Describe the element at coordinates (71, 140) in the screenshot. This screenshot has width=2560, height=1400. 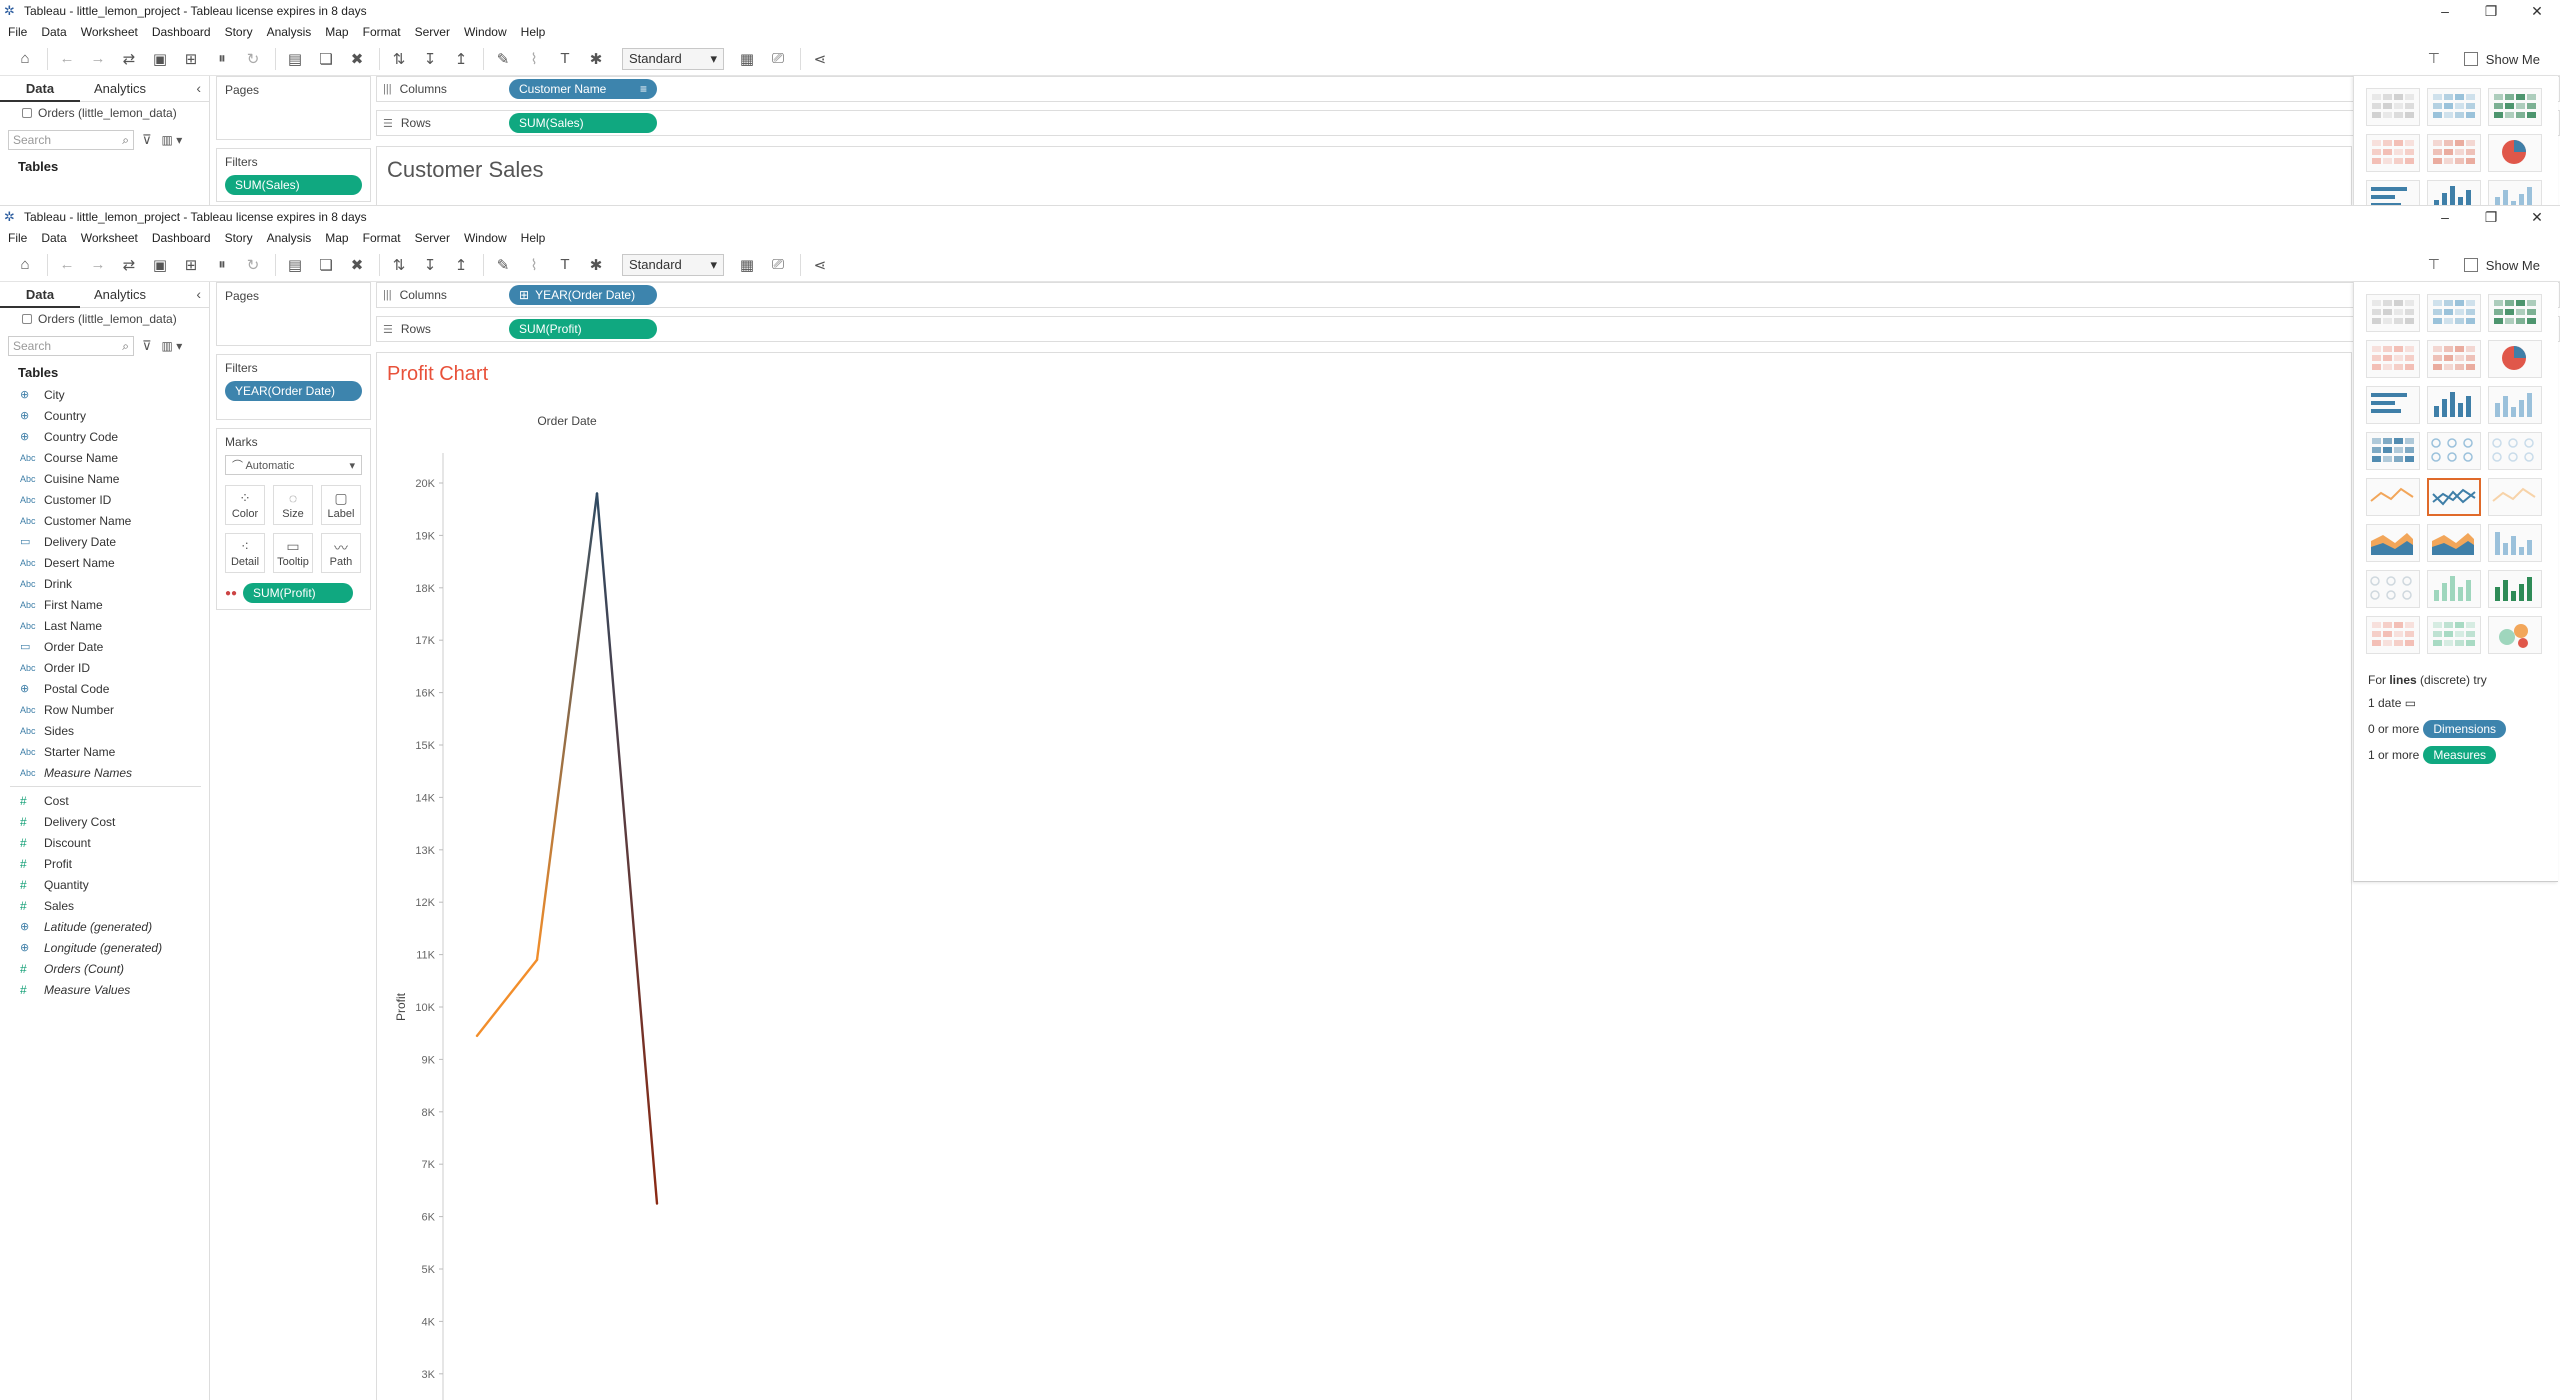
I see `search-input: Search ⌕` at that location.